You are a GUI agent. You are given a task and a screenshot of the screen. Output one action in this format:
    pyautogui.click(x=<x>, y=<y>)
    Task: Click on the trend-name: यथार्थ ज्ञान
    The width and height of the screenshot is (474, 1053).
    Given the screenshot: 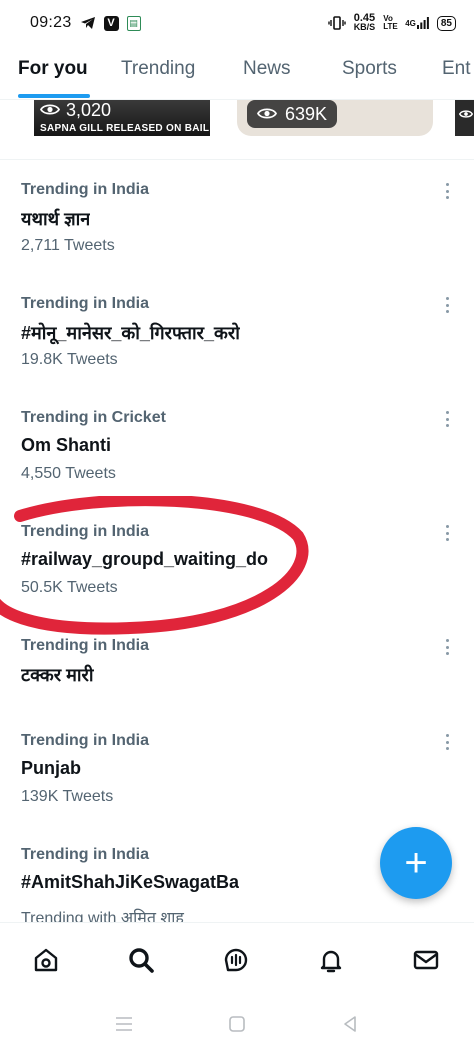 What is the action you would take?
    pyautogui.click(x=56, y=219)
    